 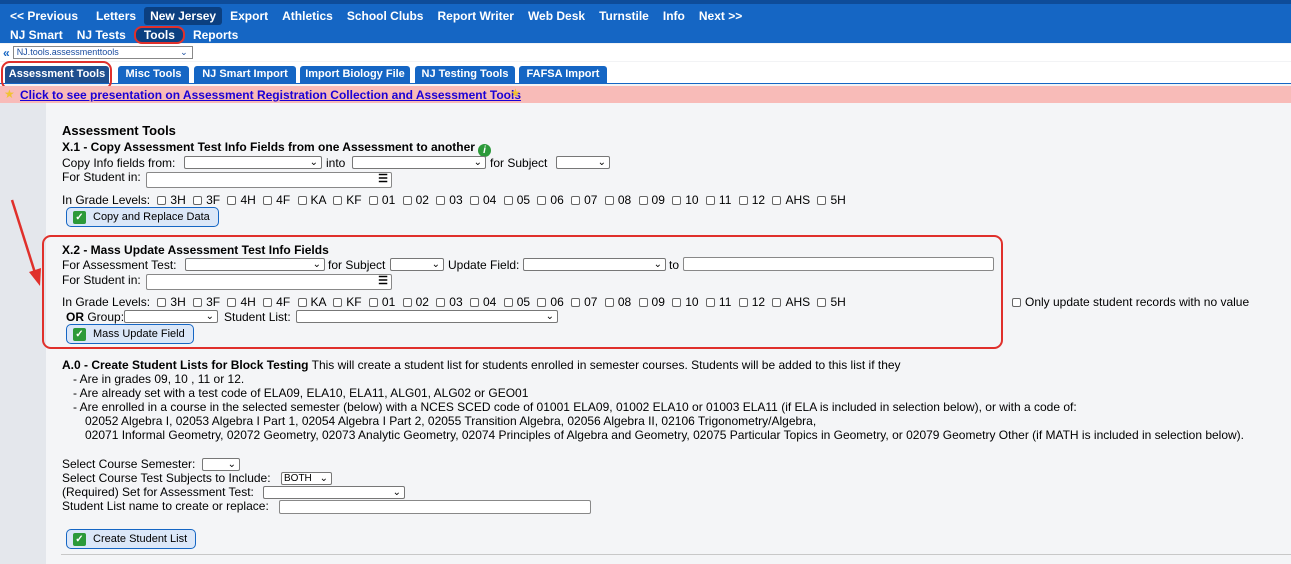 What do you see at coordinates (24, 238) in the screenshot?
I see `annotation-arrow-shaft` at bounding box center [24, 238].